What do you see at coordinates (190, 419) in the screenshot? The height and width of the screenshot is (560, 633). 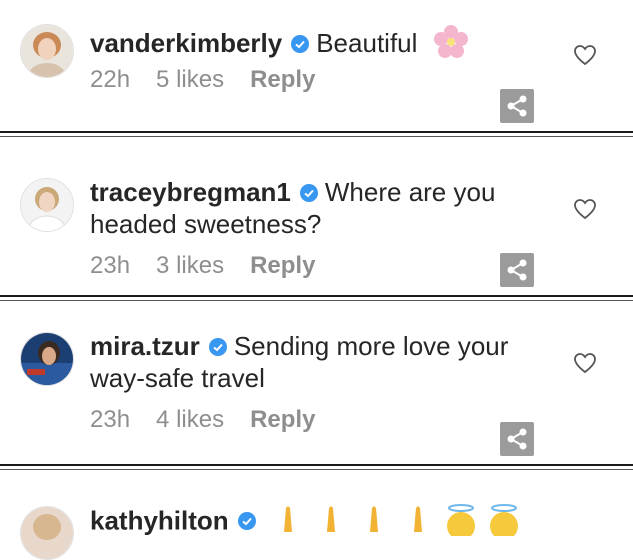 I see `likes-count: 4 likes` at bounding box center [190, 419].